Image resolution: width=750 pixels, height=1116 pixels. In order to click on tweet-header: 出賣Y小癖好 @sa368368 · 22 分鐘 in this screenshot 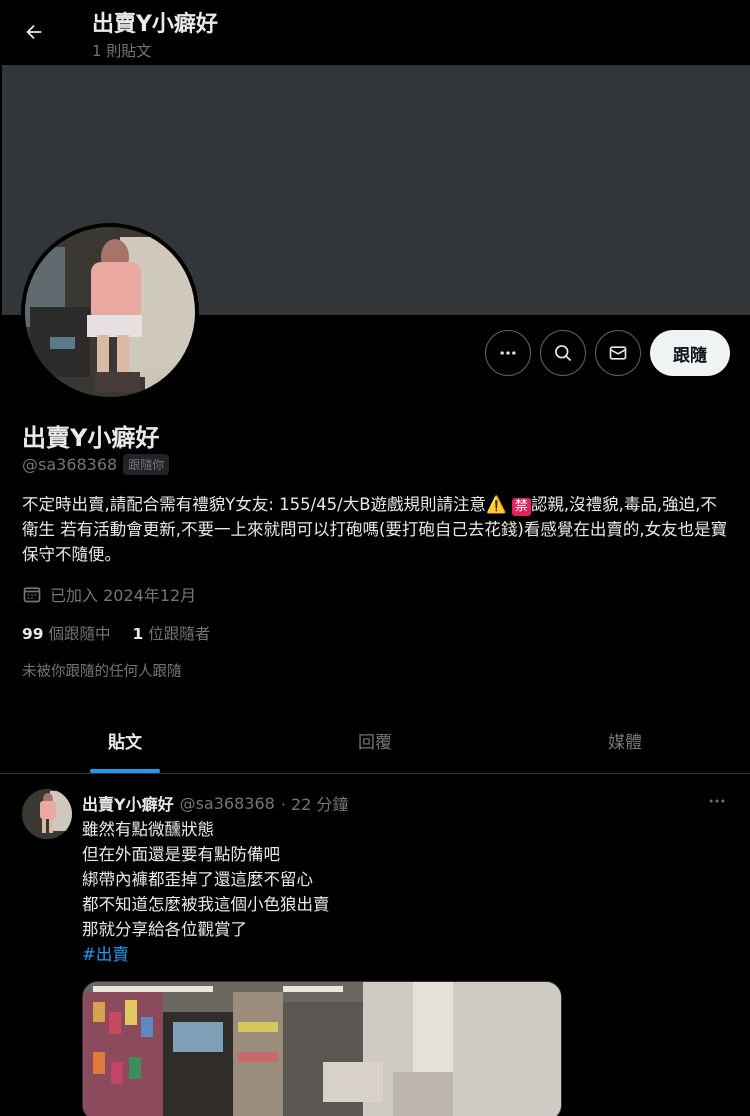, I will do `click(215, 803)`.